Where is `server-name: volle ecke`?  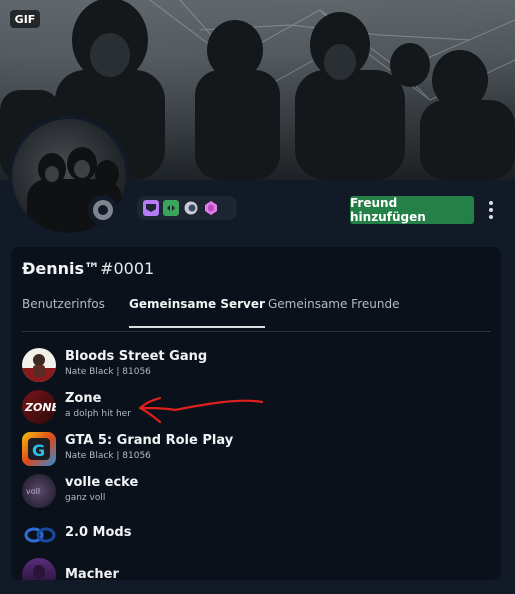 server-name: volle ecke is located at coordinates (102, 482).